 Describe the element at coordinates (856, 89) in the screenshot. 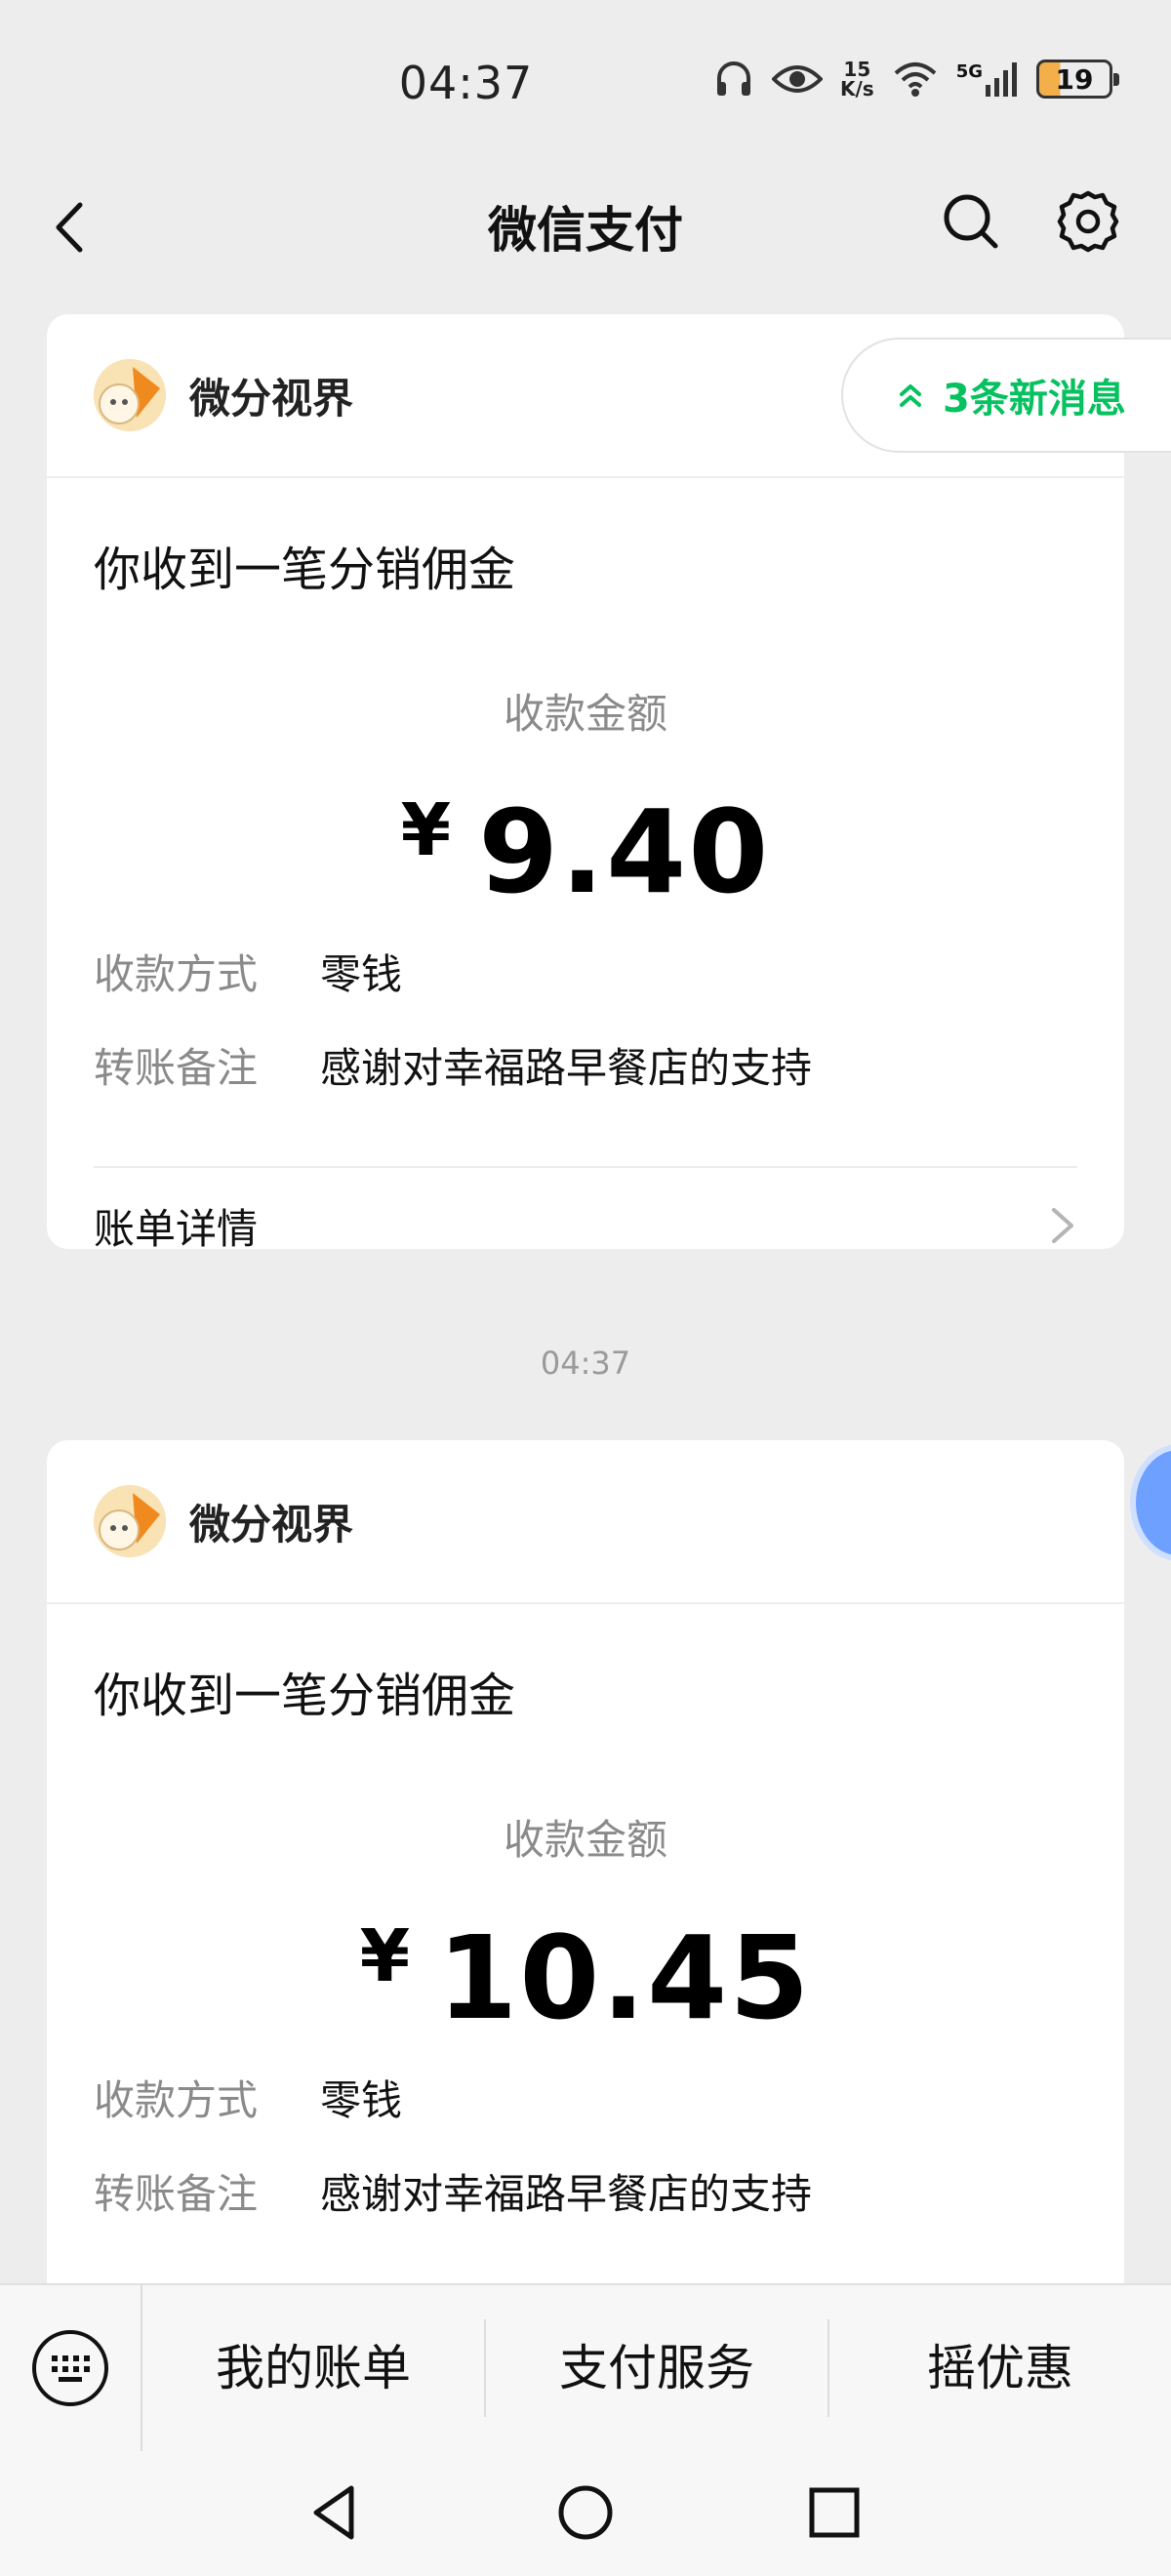

I see `net-speed-unit: K/s` at that location.